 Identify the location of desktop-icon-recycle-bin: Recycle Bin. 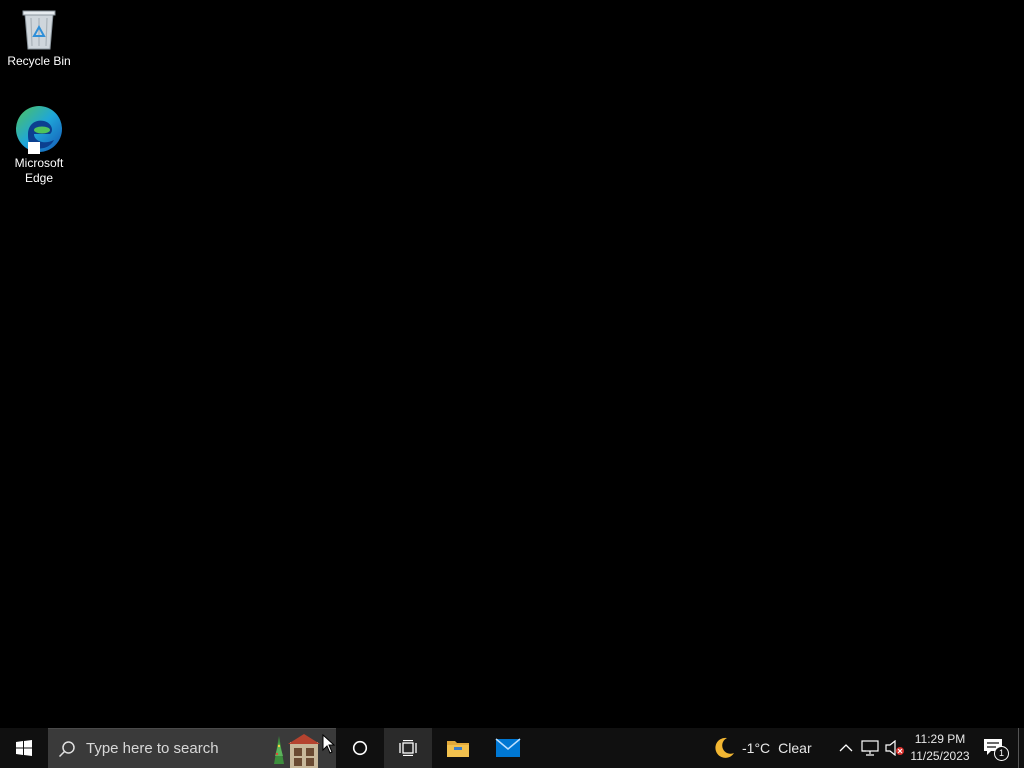
(39, 37).